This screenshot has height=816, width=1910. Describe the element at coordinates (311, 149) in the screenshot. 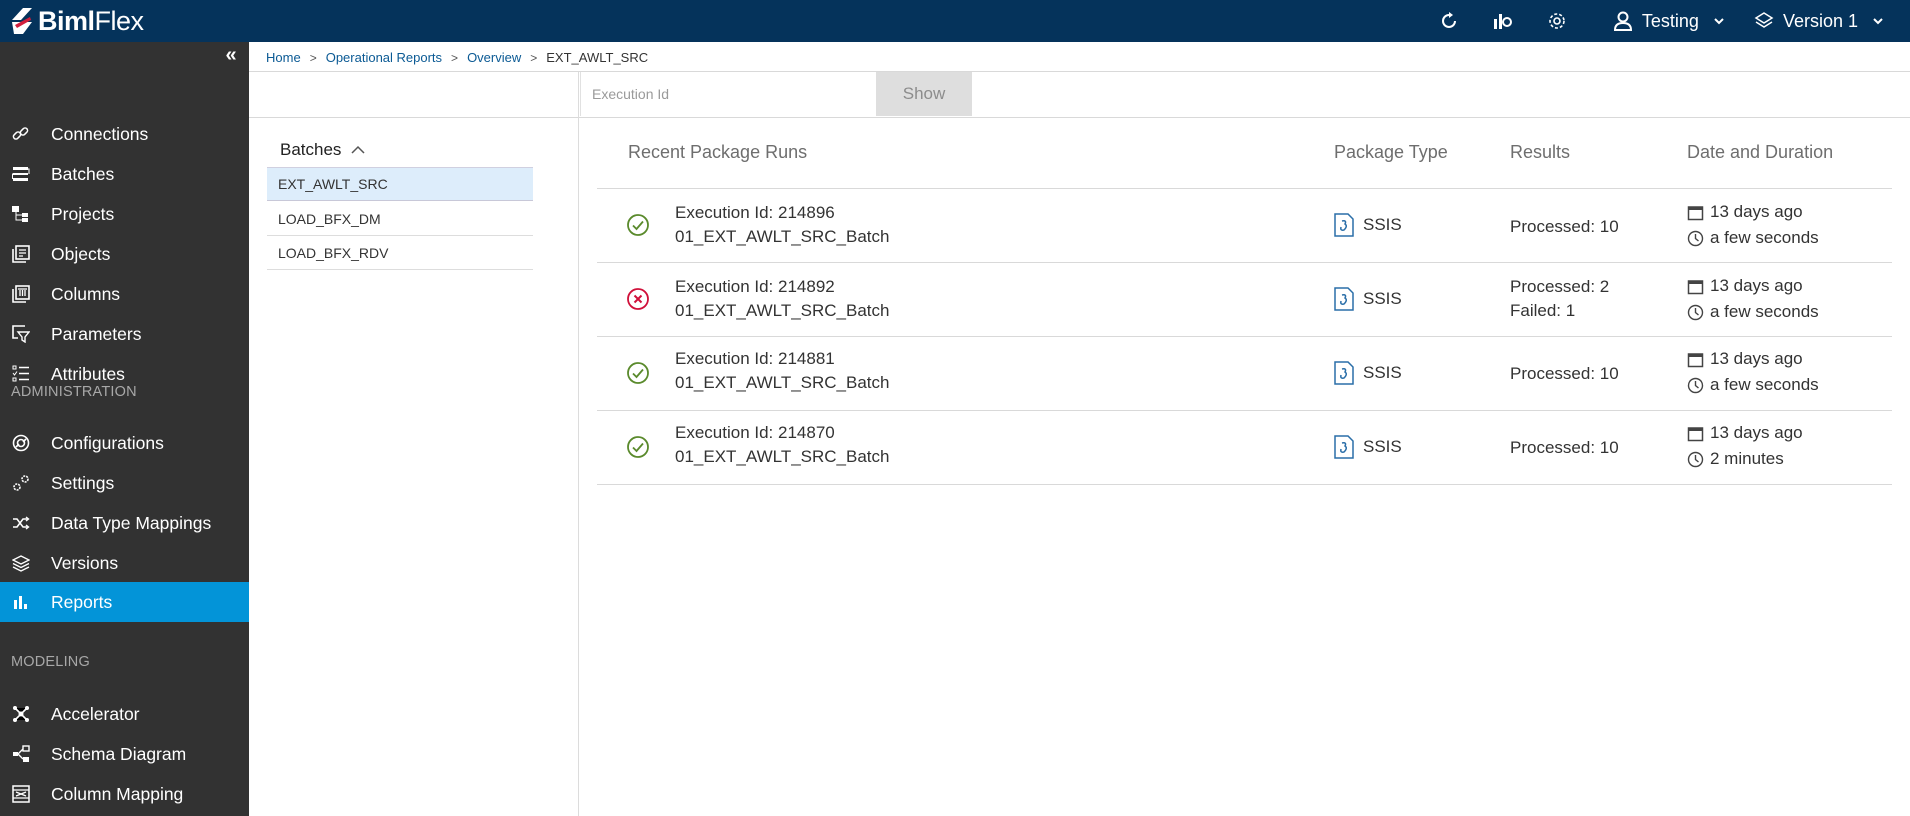

I see `batches-header-label: Batches` at that location.